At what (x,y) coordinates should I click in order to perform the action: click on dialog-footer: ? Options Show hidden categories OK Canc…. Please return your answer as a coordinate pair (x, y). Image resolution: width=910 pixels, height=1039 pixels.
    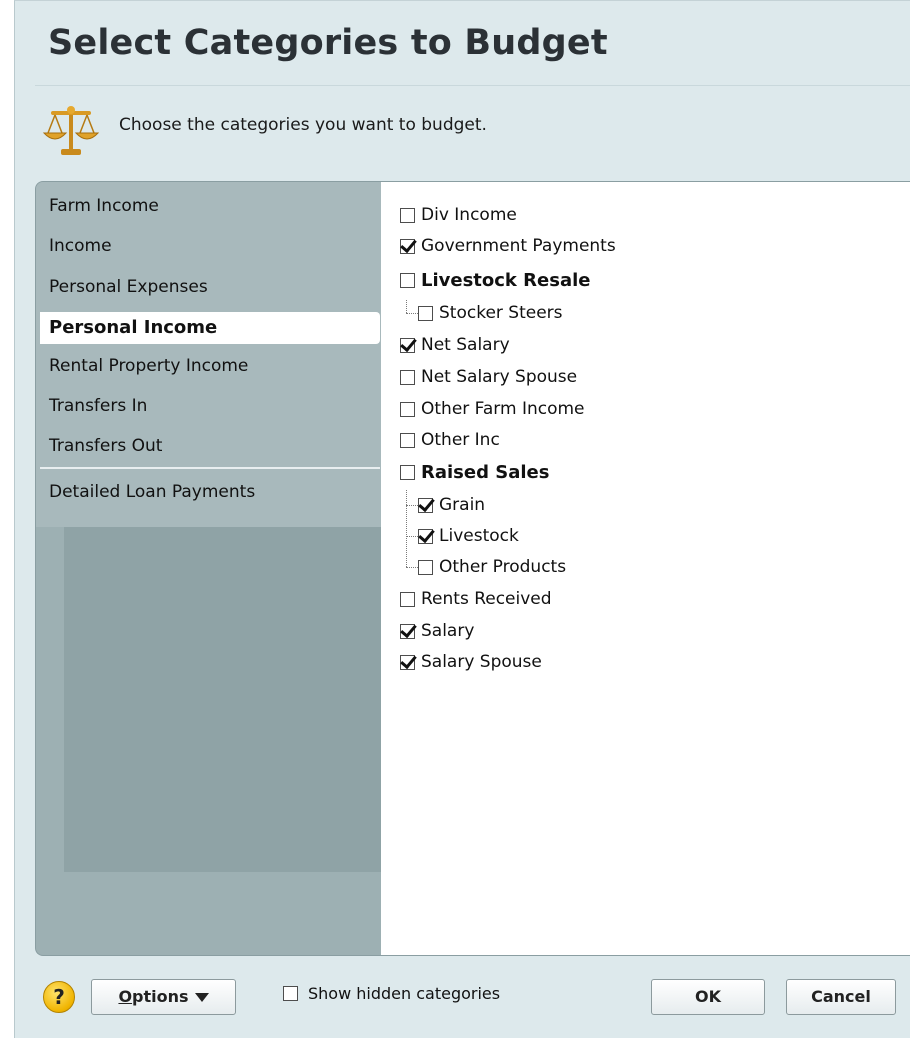
    Looking at the image, I should click on (462, 1000).